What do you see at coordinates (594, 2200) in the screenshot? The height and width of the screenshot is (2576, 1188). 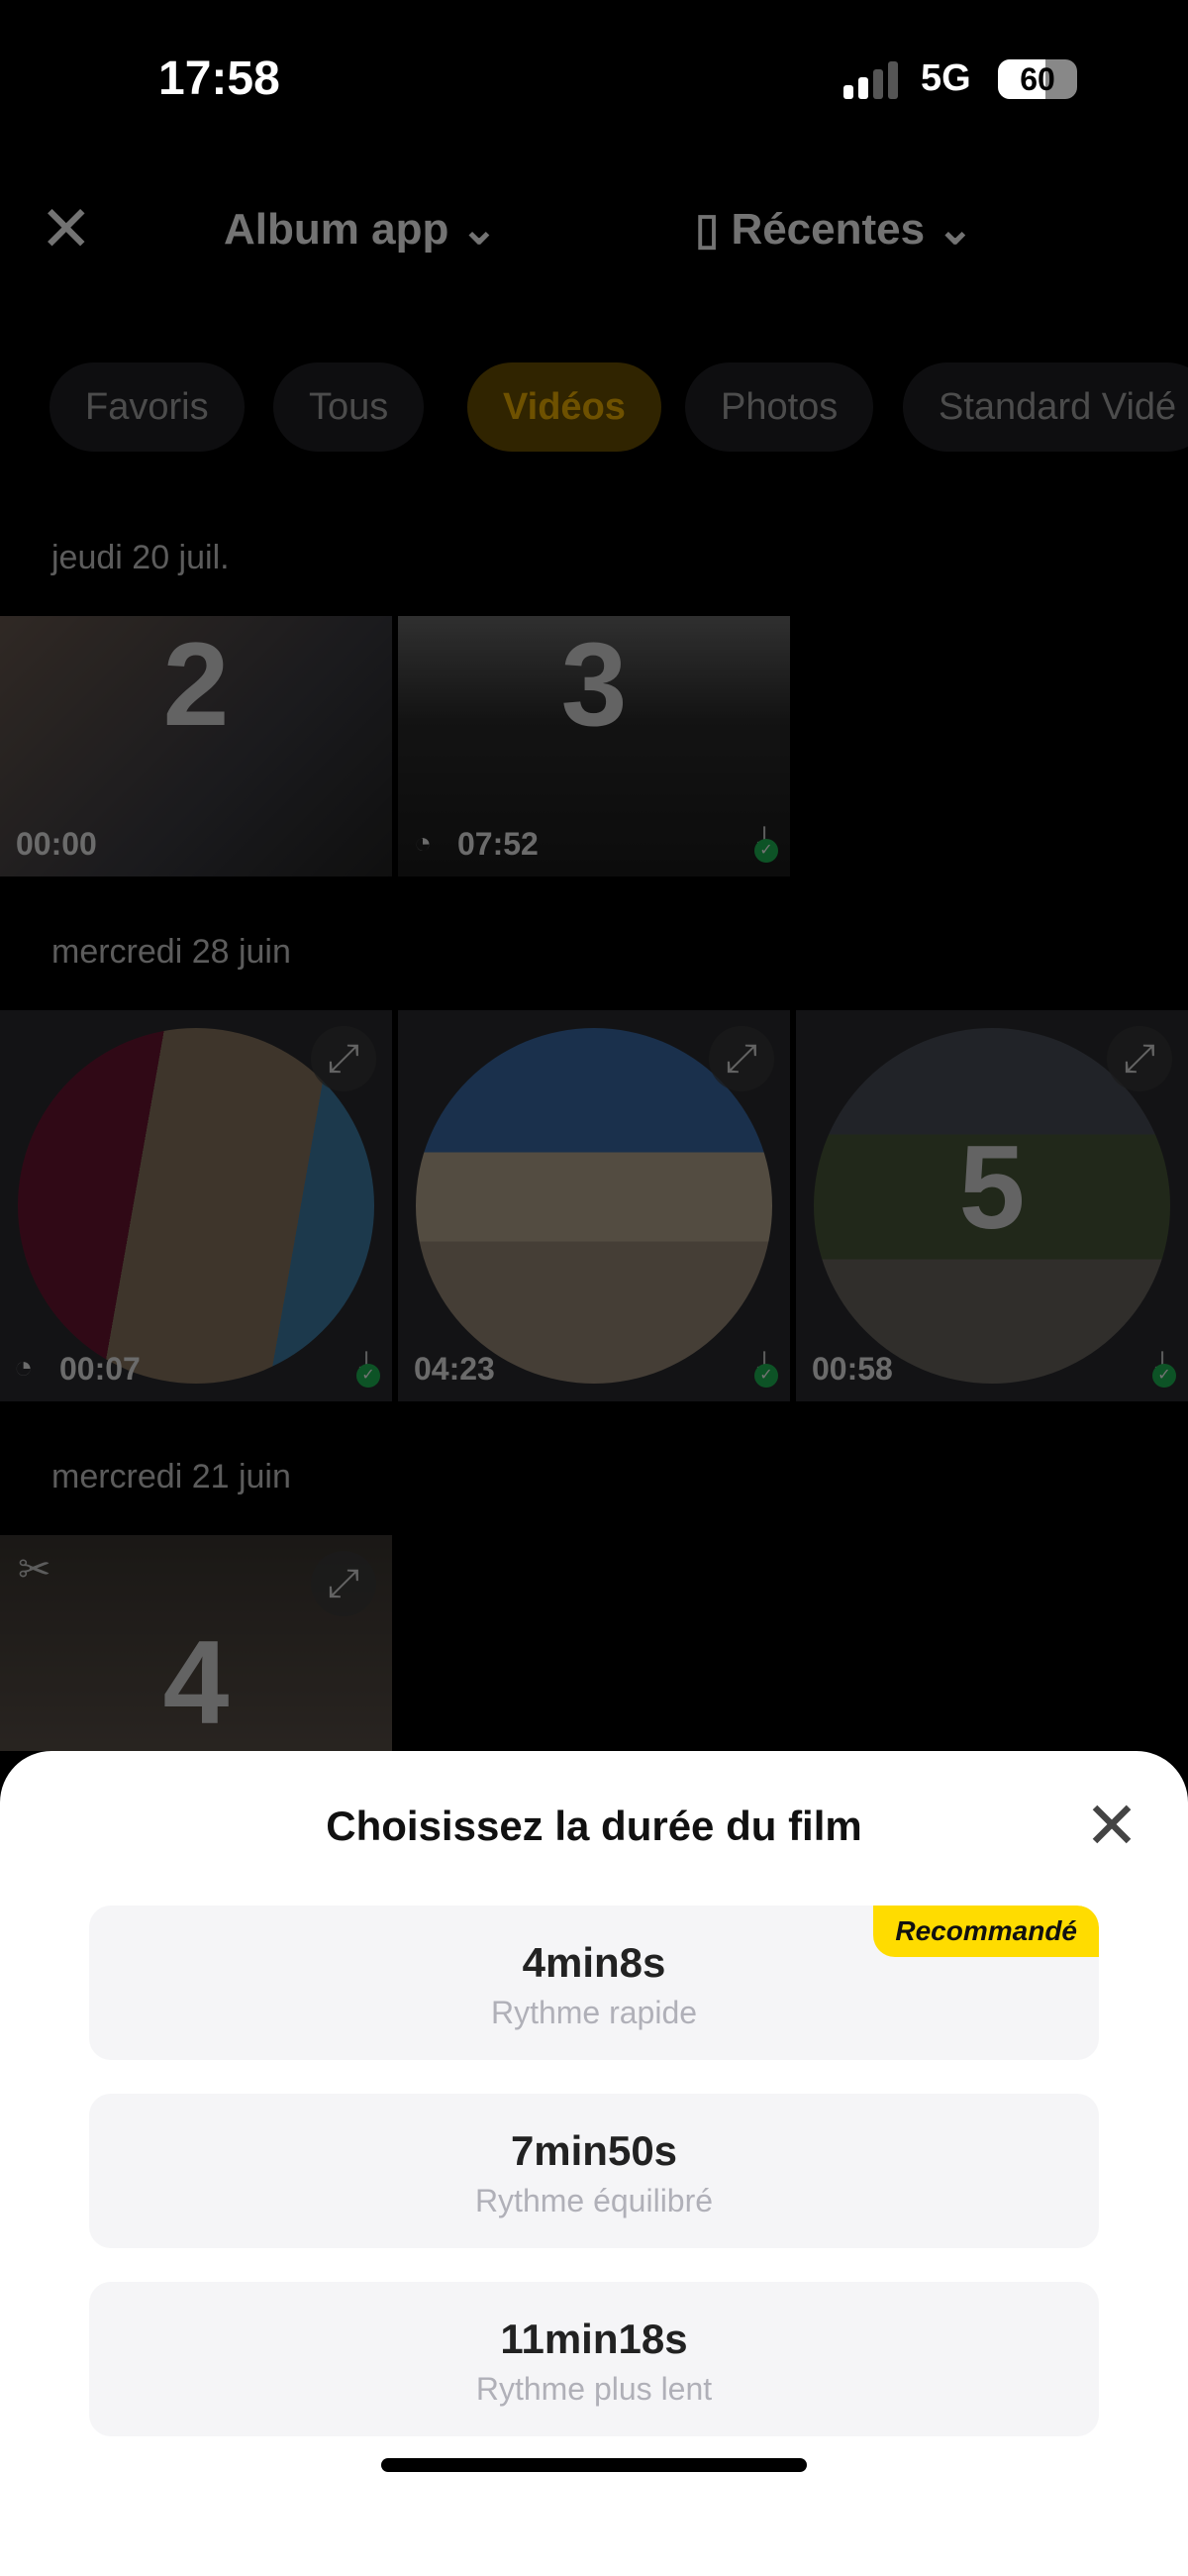 I see `option-pace: Rythme équilibré` at bounding box center [594, 2200].